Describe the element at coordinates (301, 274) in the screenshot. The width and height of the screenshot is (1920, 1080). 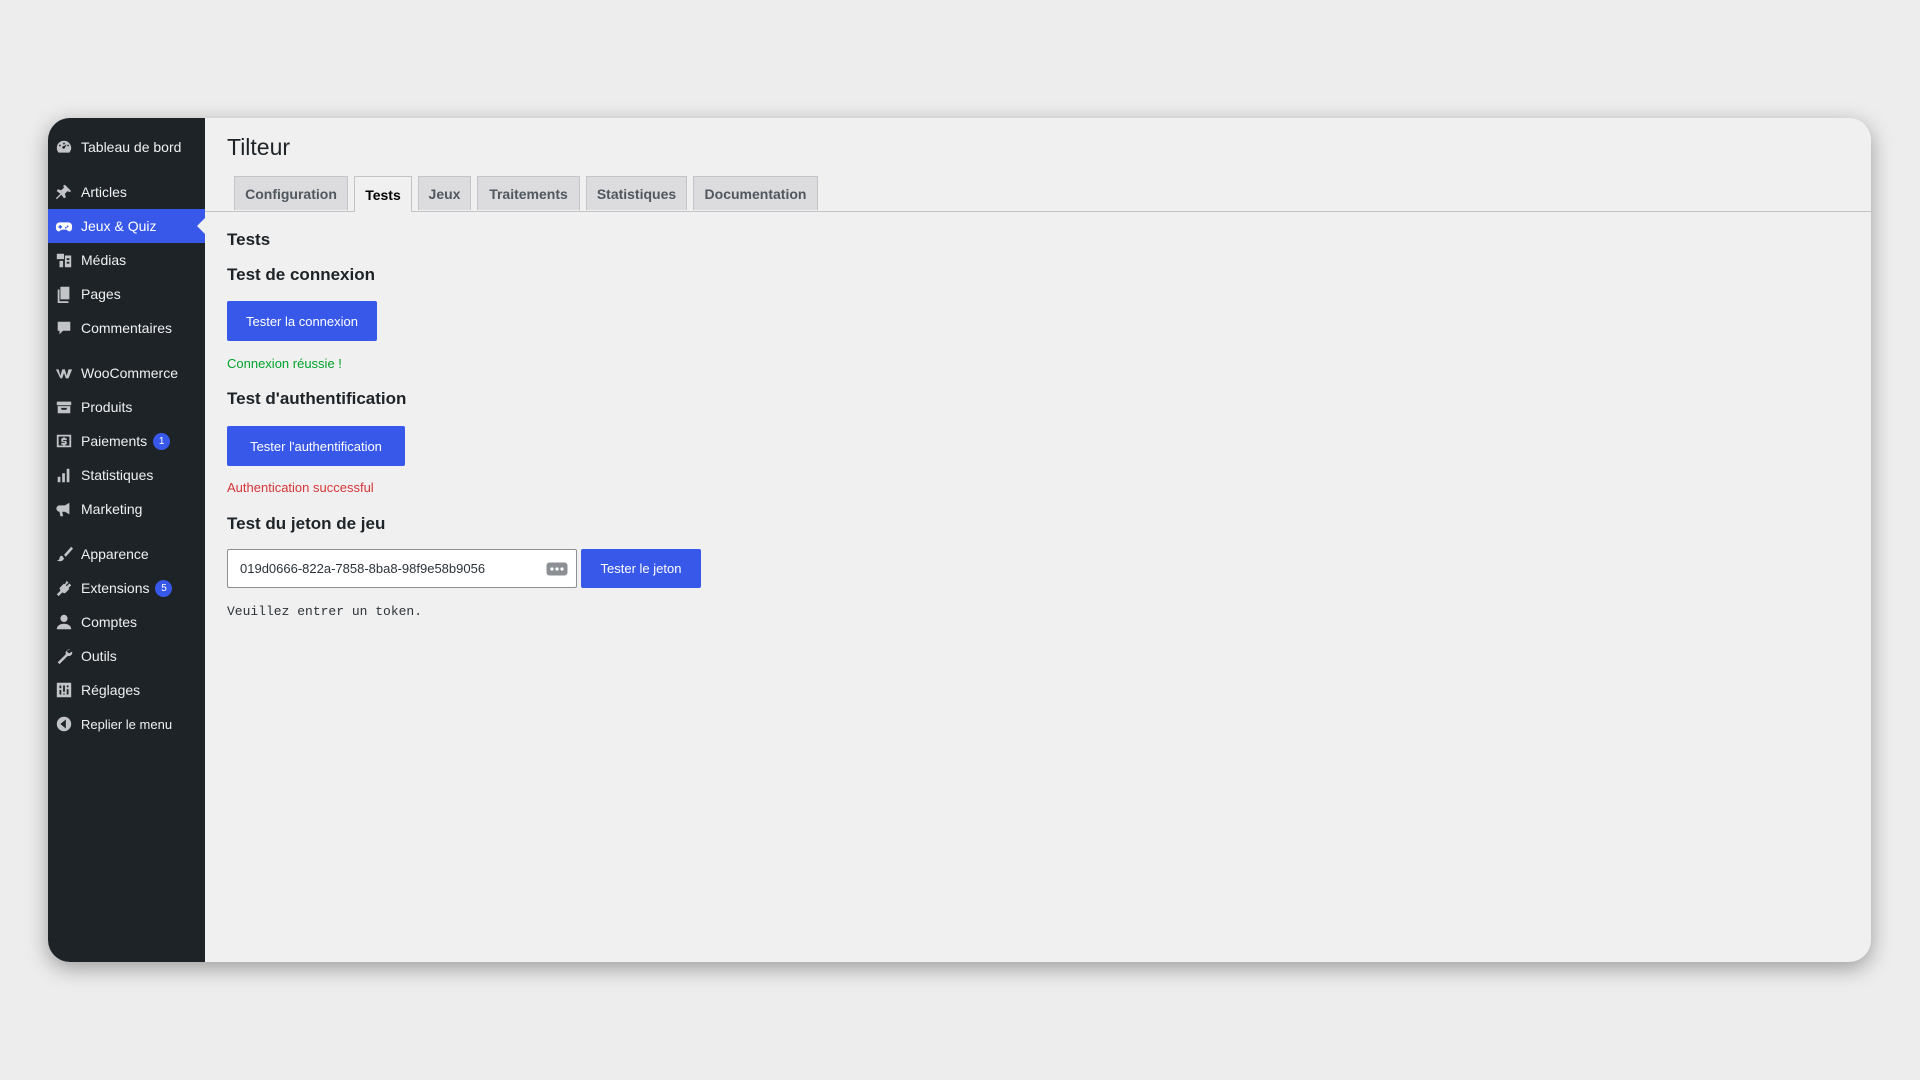
I see `heading-connection-test: Test de connexion` at that location.